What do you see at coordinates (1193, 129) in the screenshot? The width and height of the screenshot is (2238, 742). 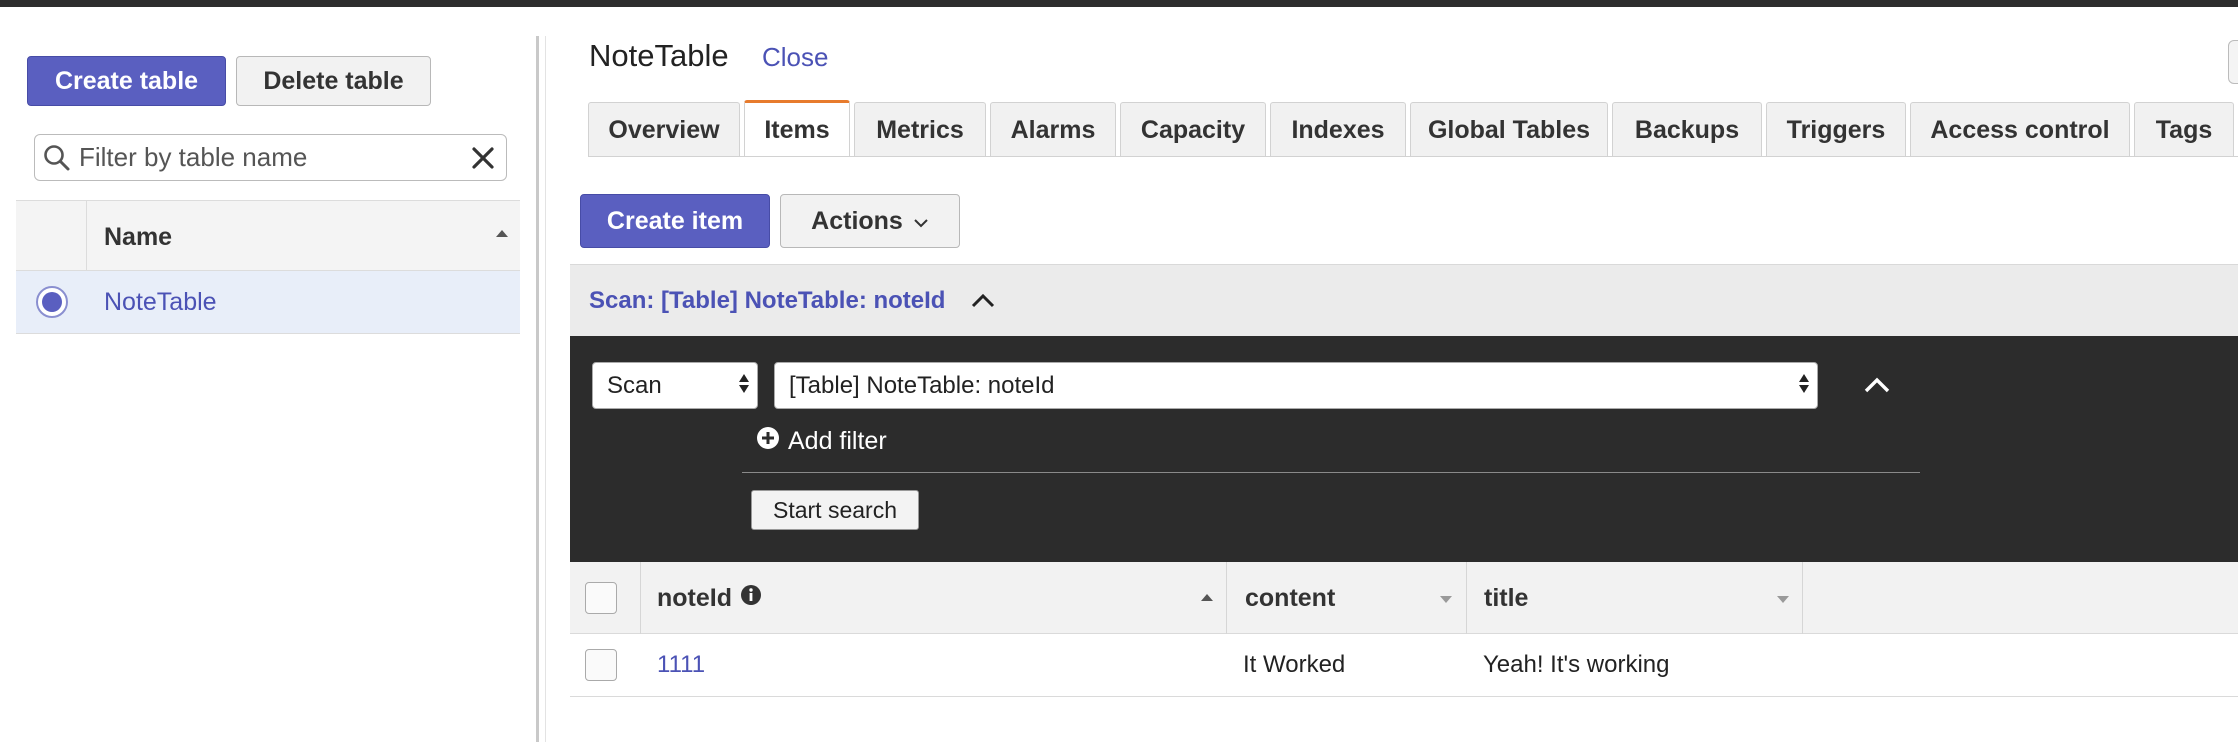 I see `tab-capacity: Capacity` at bounding box center [1193, 129].